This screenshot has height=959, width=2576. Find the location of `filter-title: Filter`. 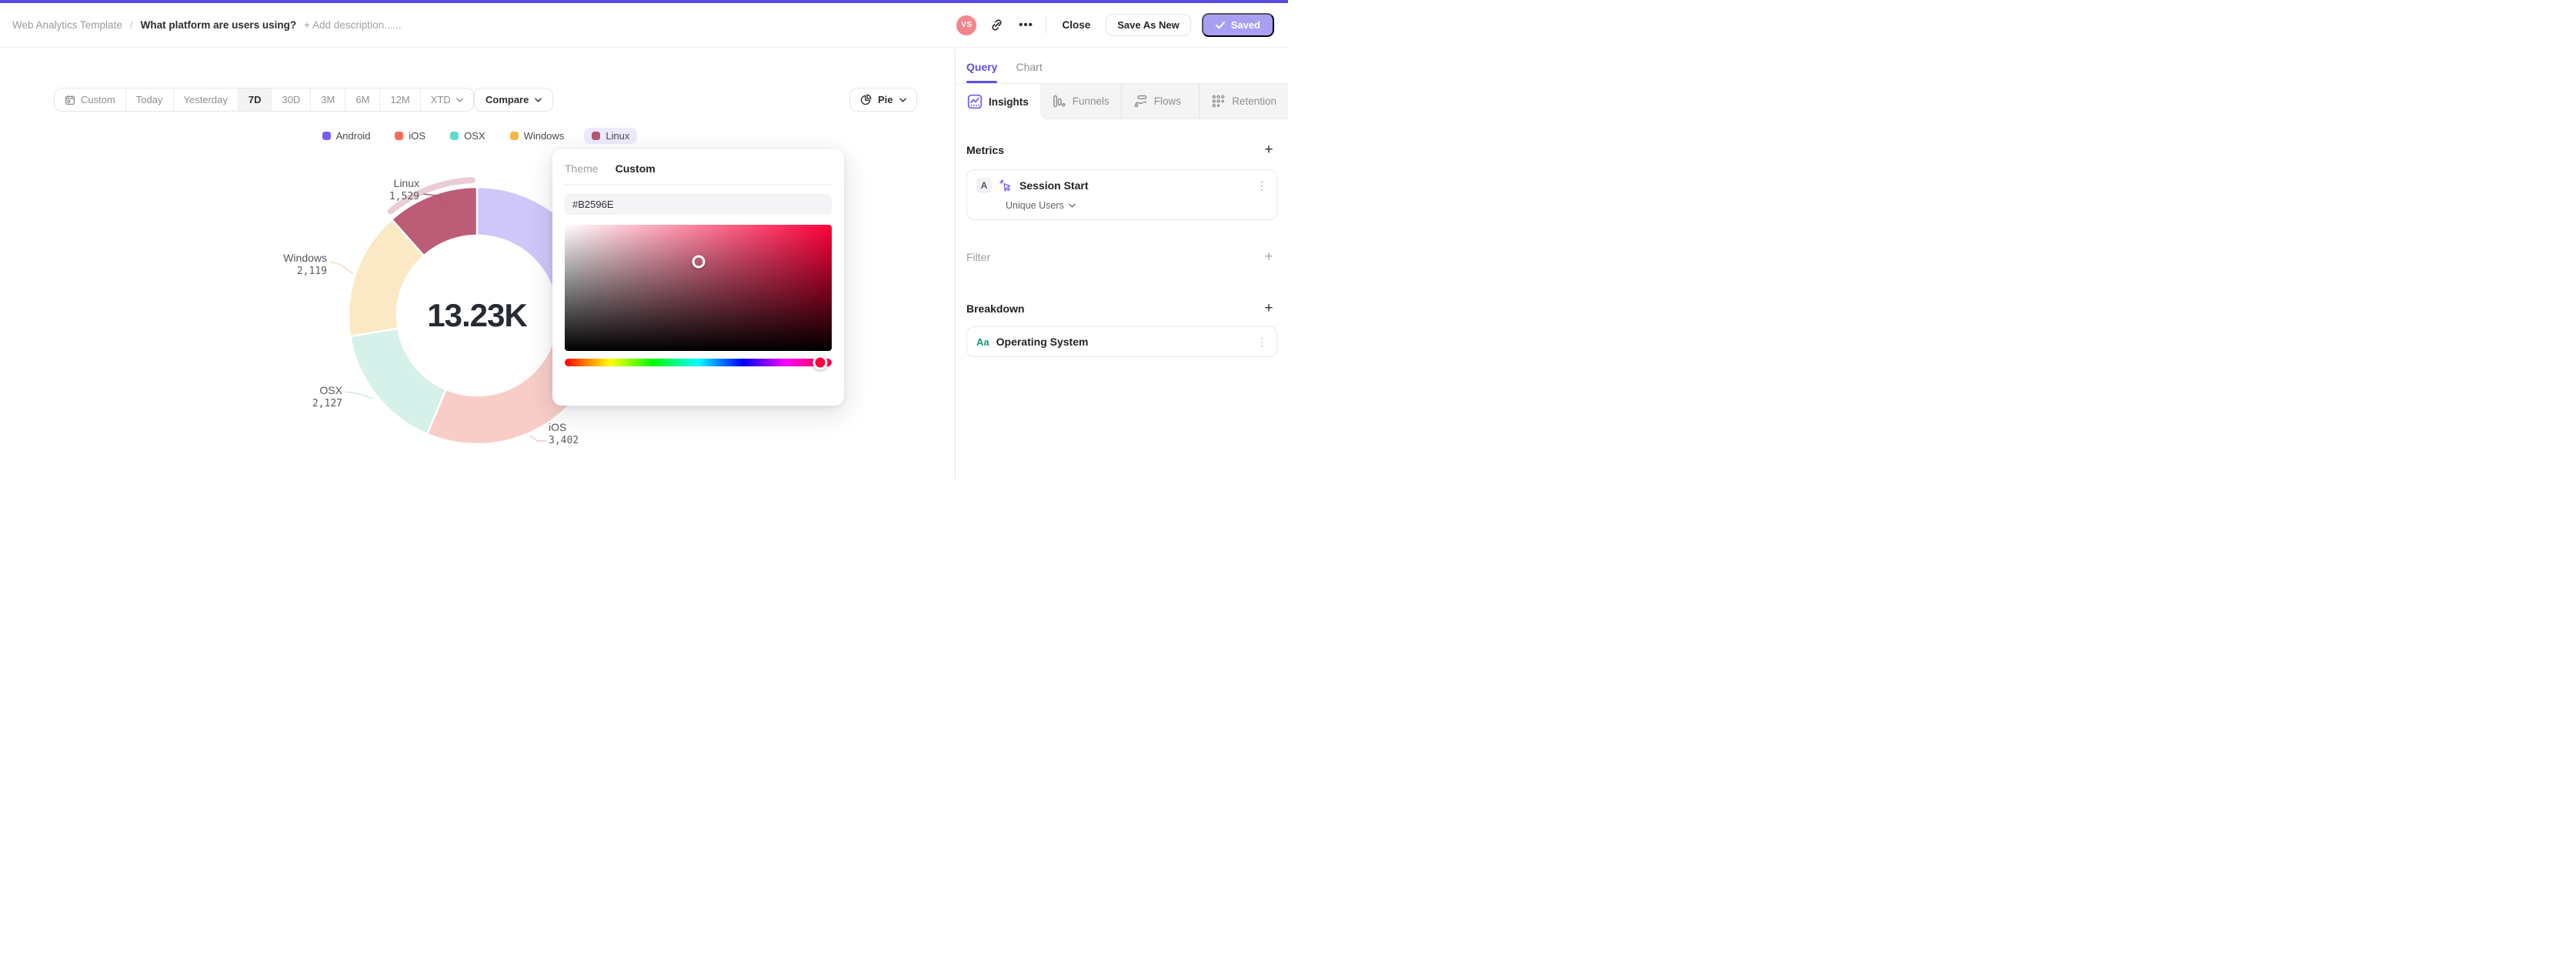

filter-title: Filter is located at coordinates (978, 256).